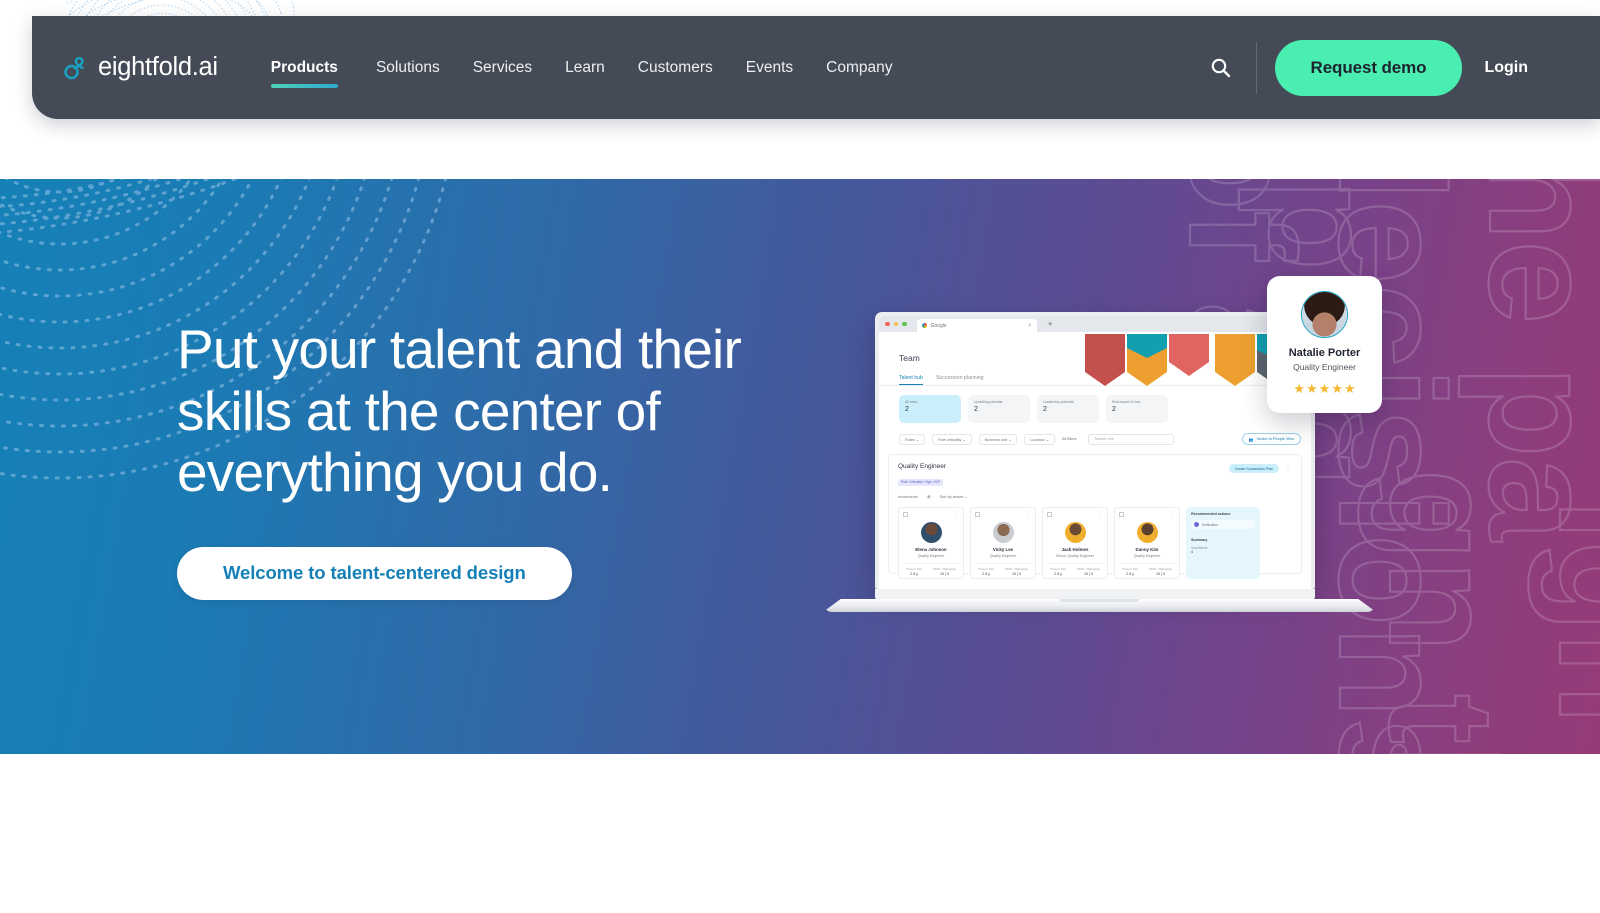 Image resolution: width=1600 pixels, height=913 pixels. Describe the element at coordinates (951, 439) in the screenshot. I see `filter-role-criticality: Role criticality ⌄` at that location.